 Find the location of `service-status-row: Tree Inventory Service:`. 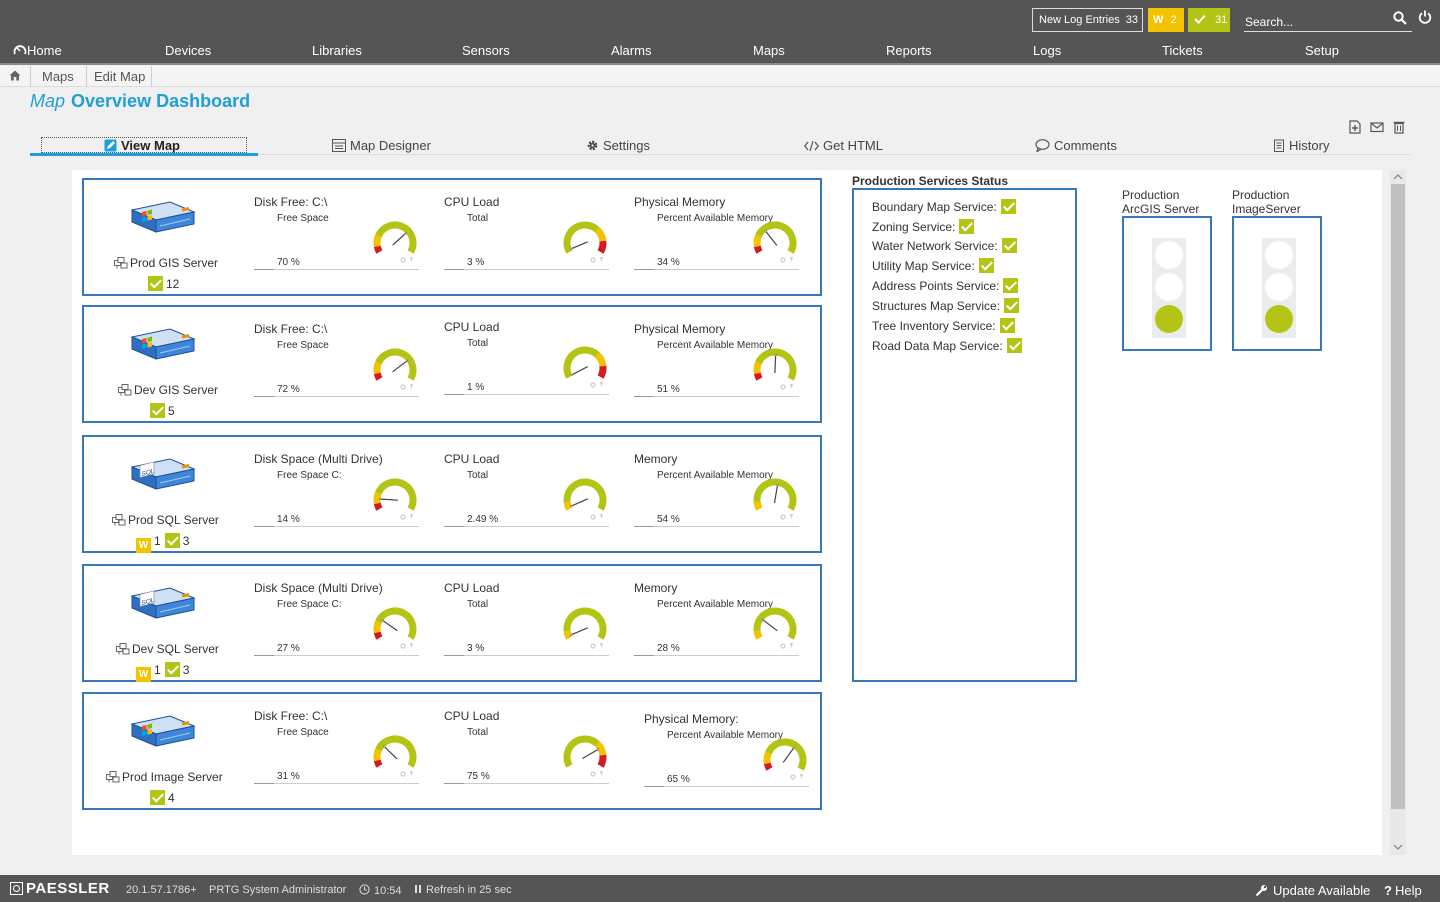

service-status-row: Tree Inventory Service: is located at coordinates (943, 325).